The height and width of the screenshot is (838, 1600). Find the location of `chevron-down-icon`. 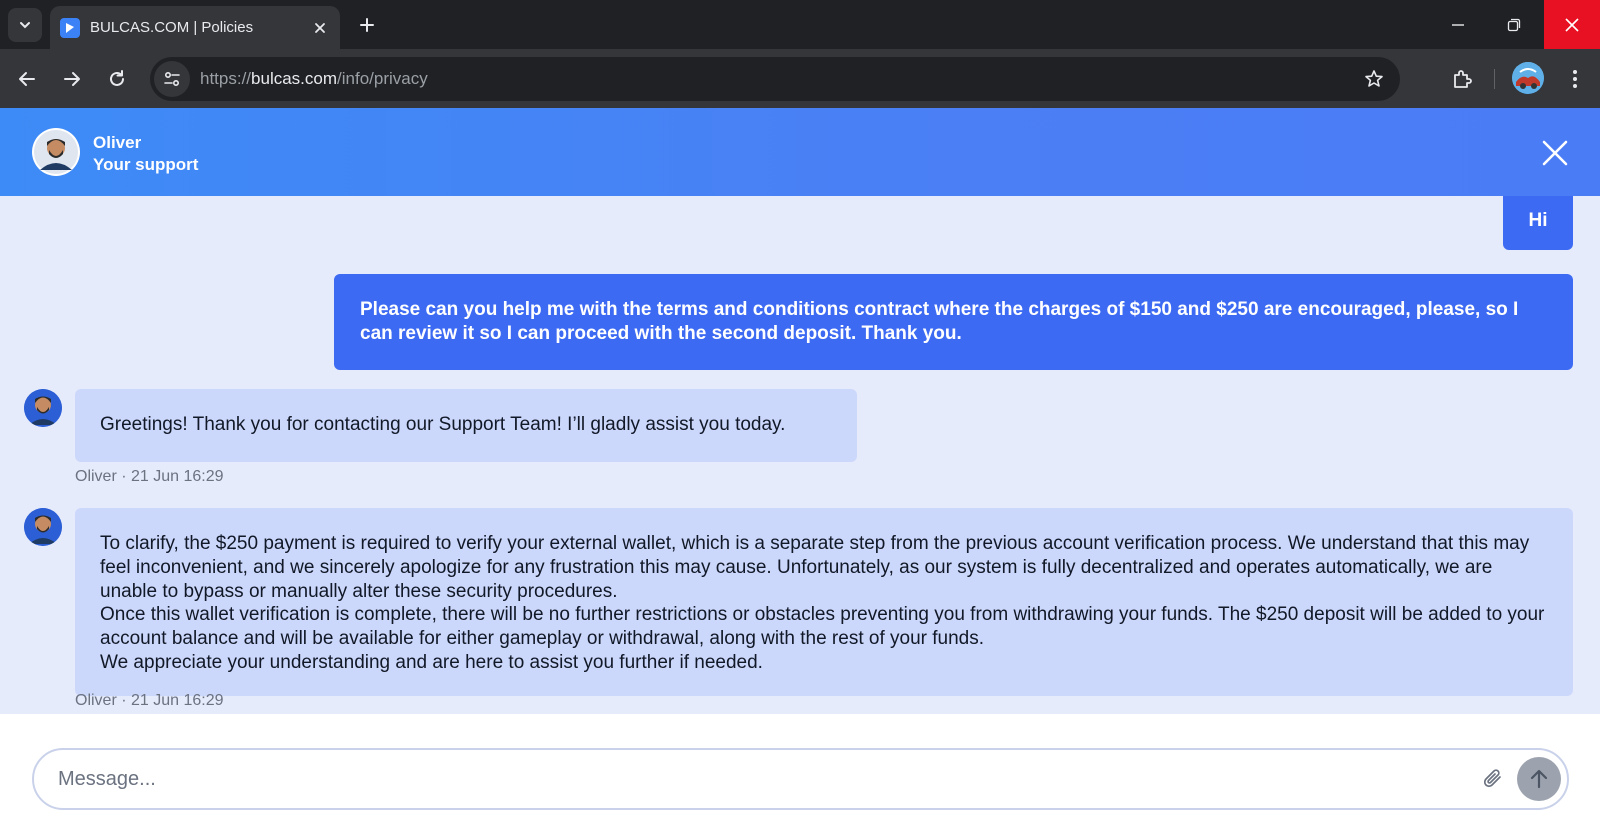

chevron-down-icon is located at coordinates (25, 25).